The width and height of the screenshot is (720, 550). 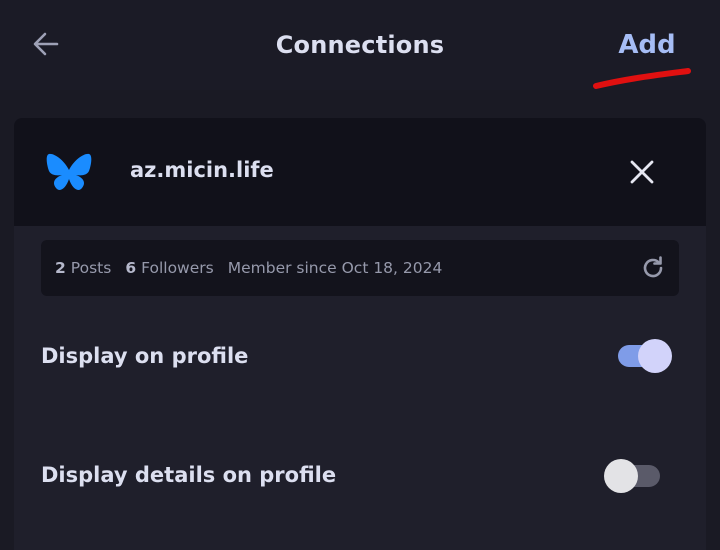 I want to click on display-details-label: Display details on profile, so click(x=189, y=475).